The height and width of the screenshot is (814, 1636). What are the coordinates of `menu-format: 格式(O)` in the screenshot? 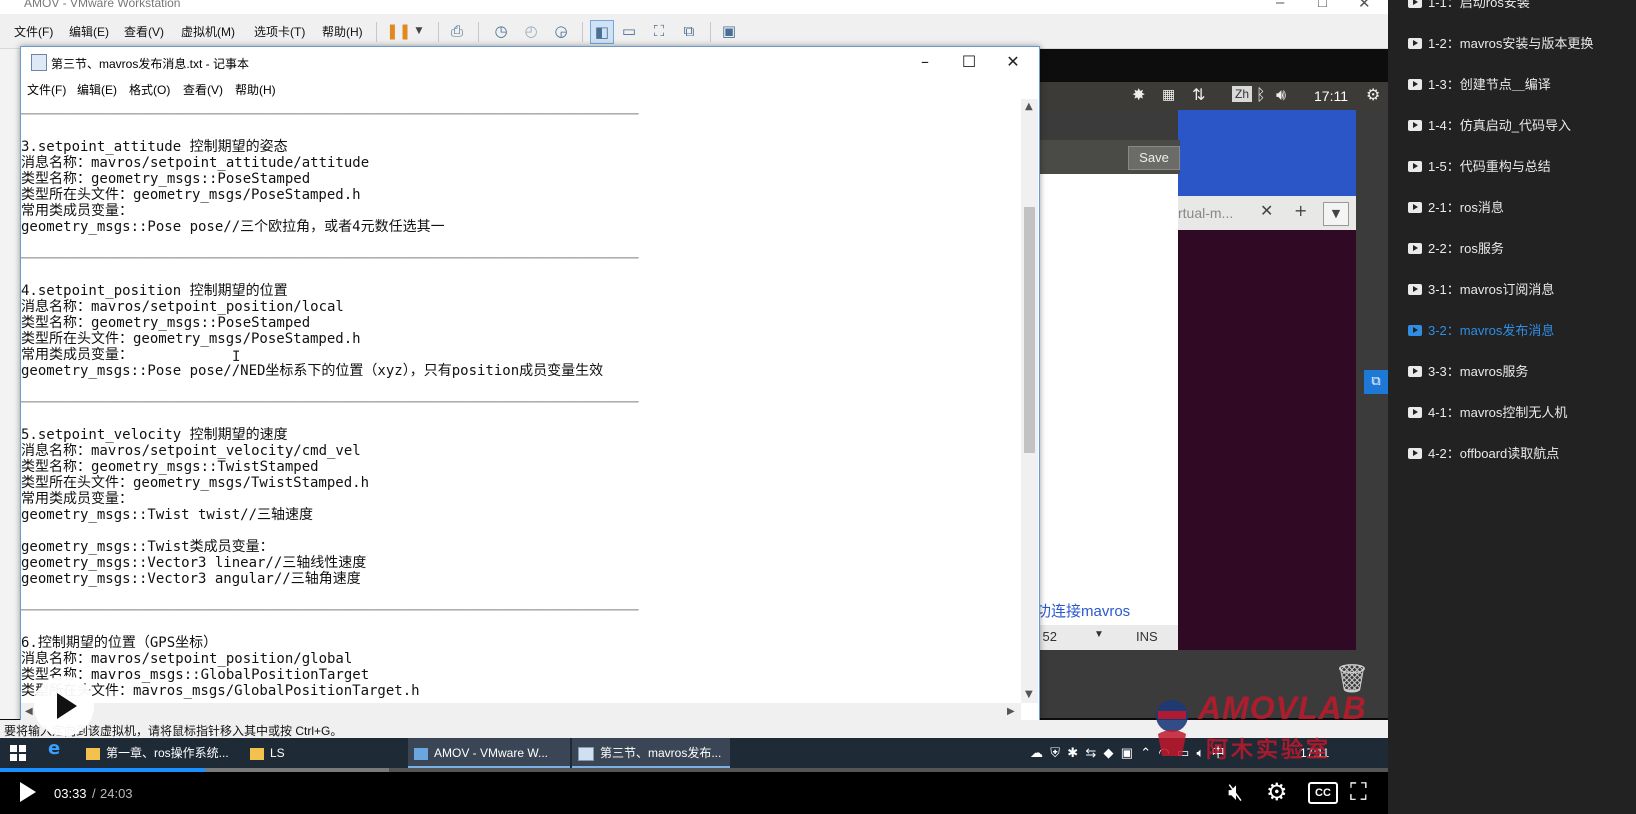 It's located at (149, 89).